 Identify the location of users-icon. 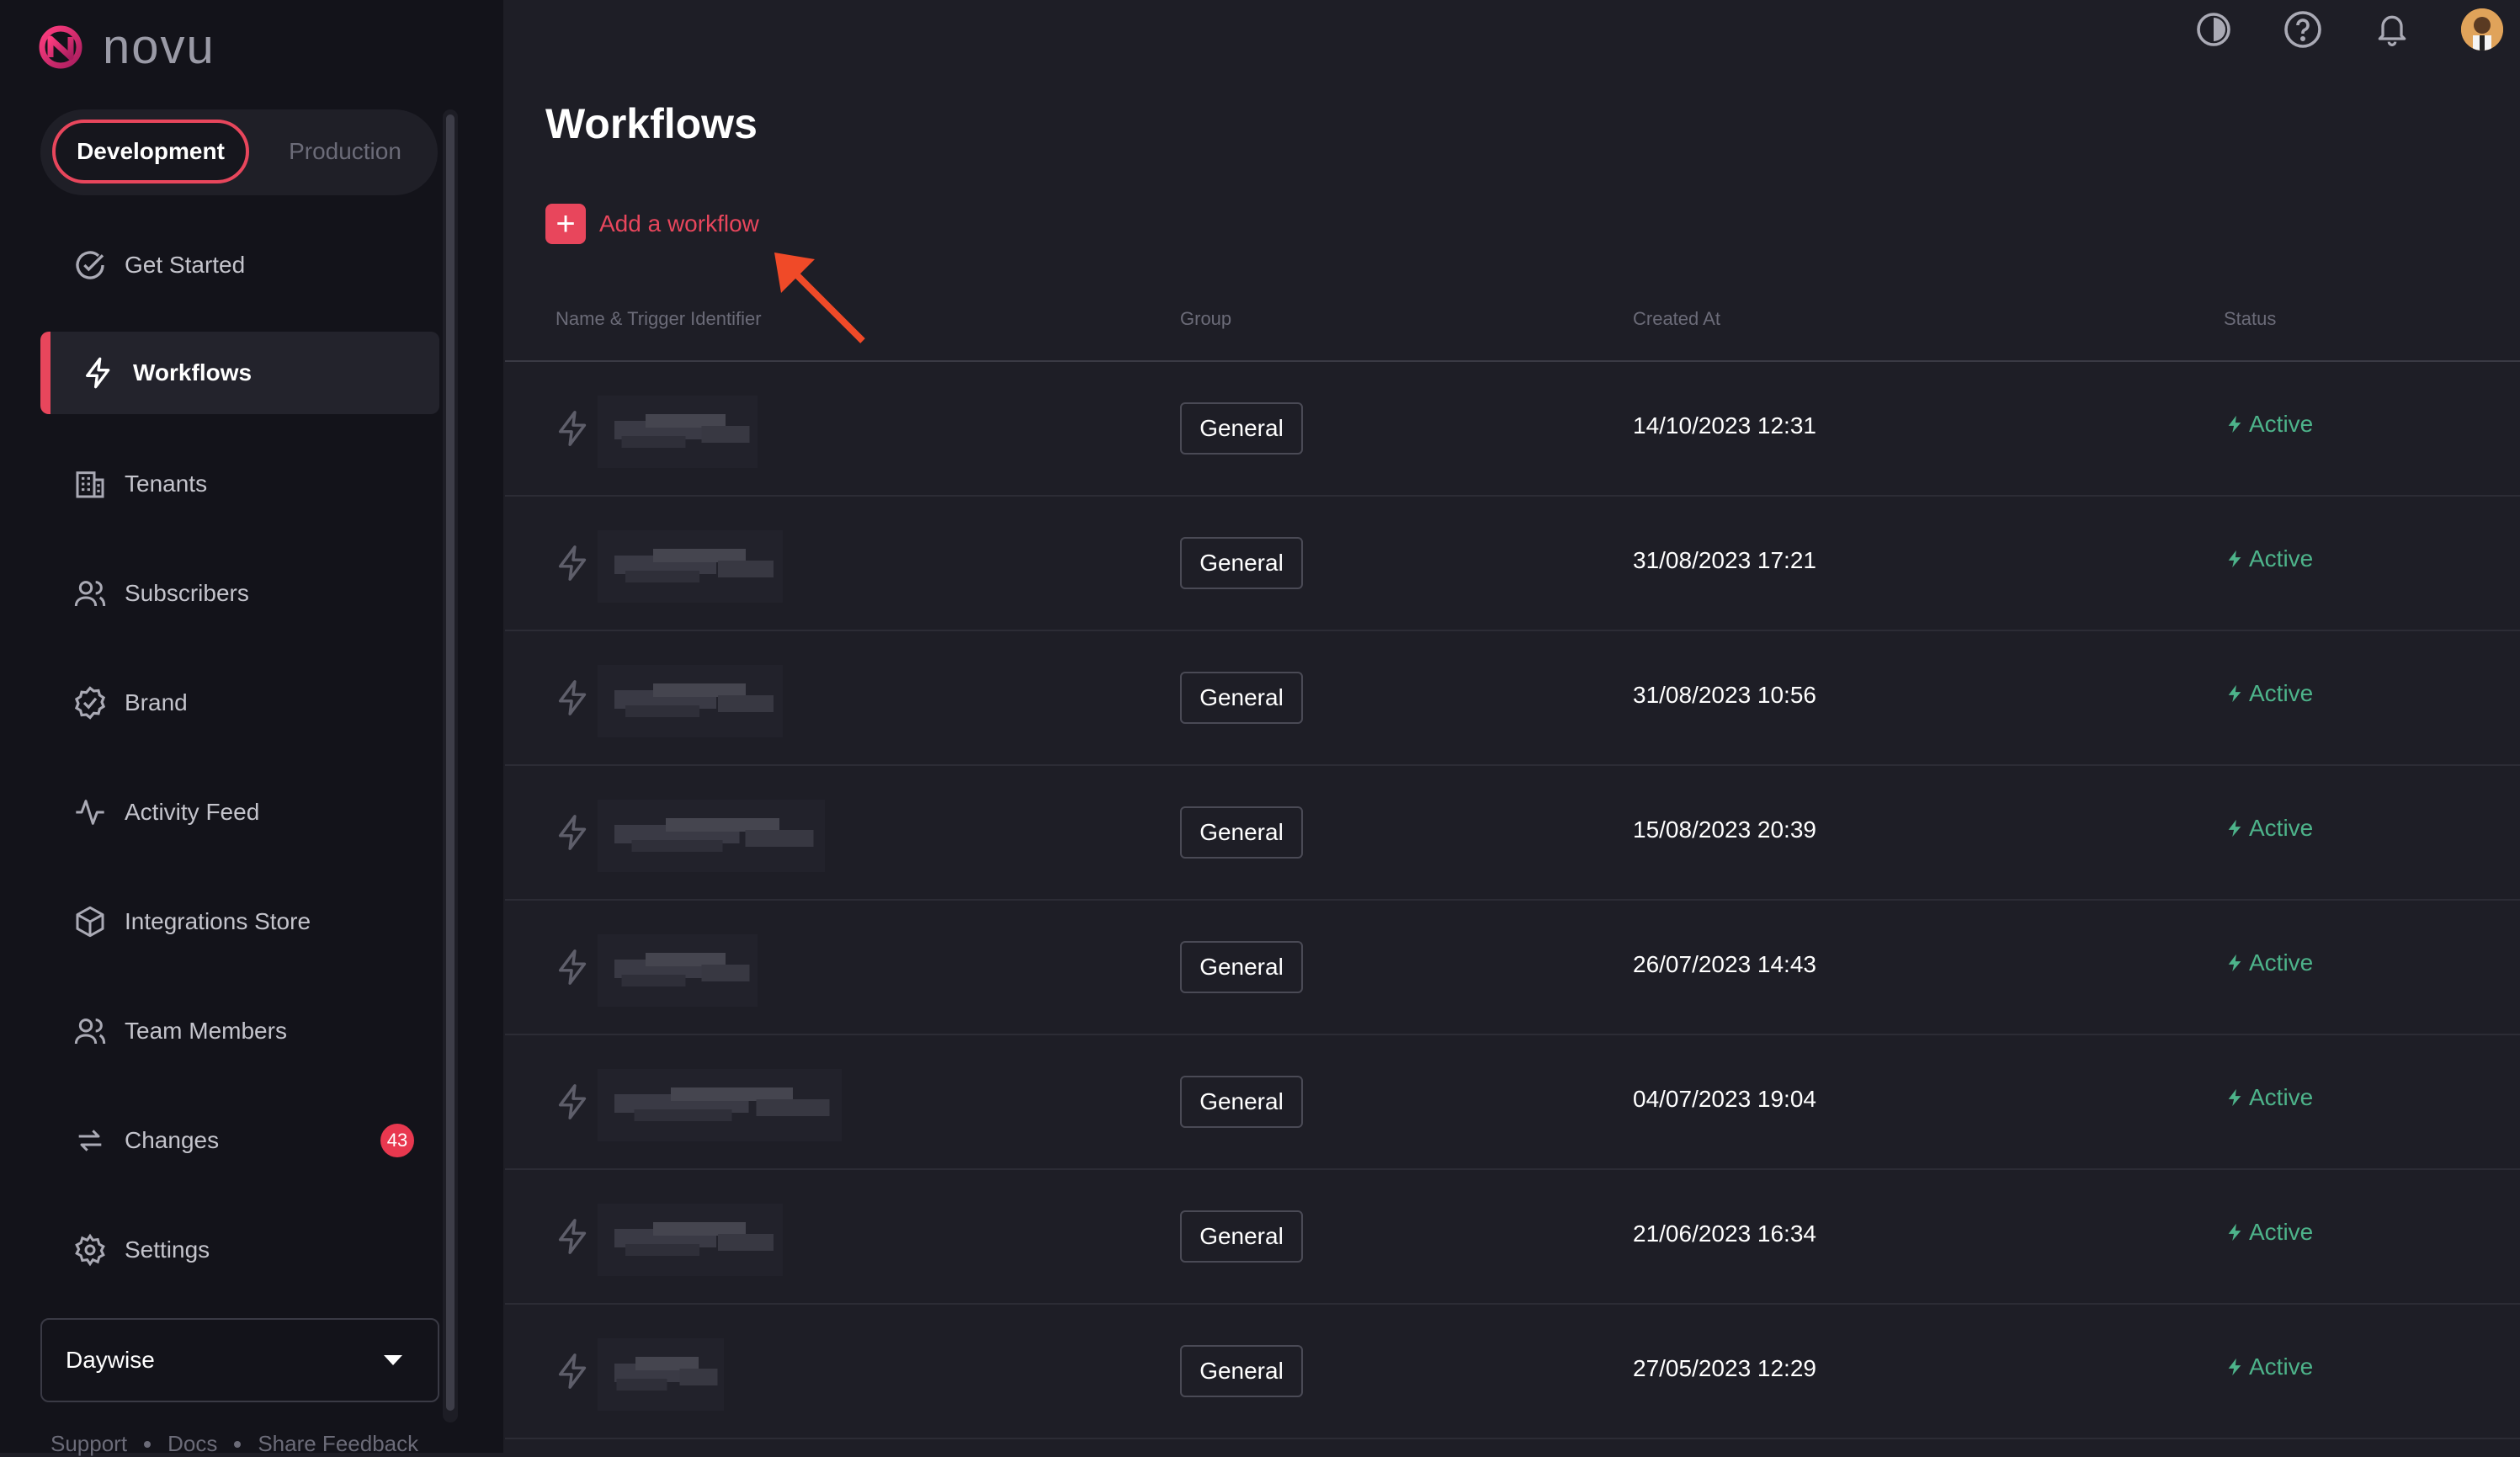
(90, 593).